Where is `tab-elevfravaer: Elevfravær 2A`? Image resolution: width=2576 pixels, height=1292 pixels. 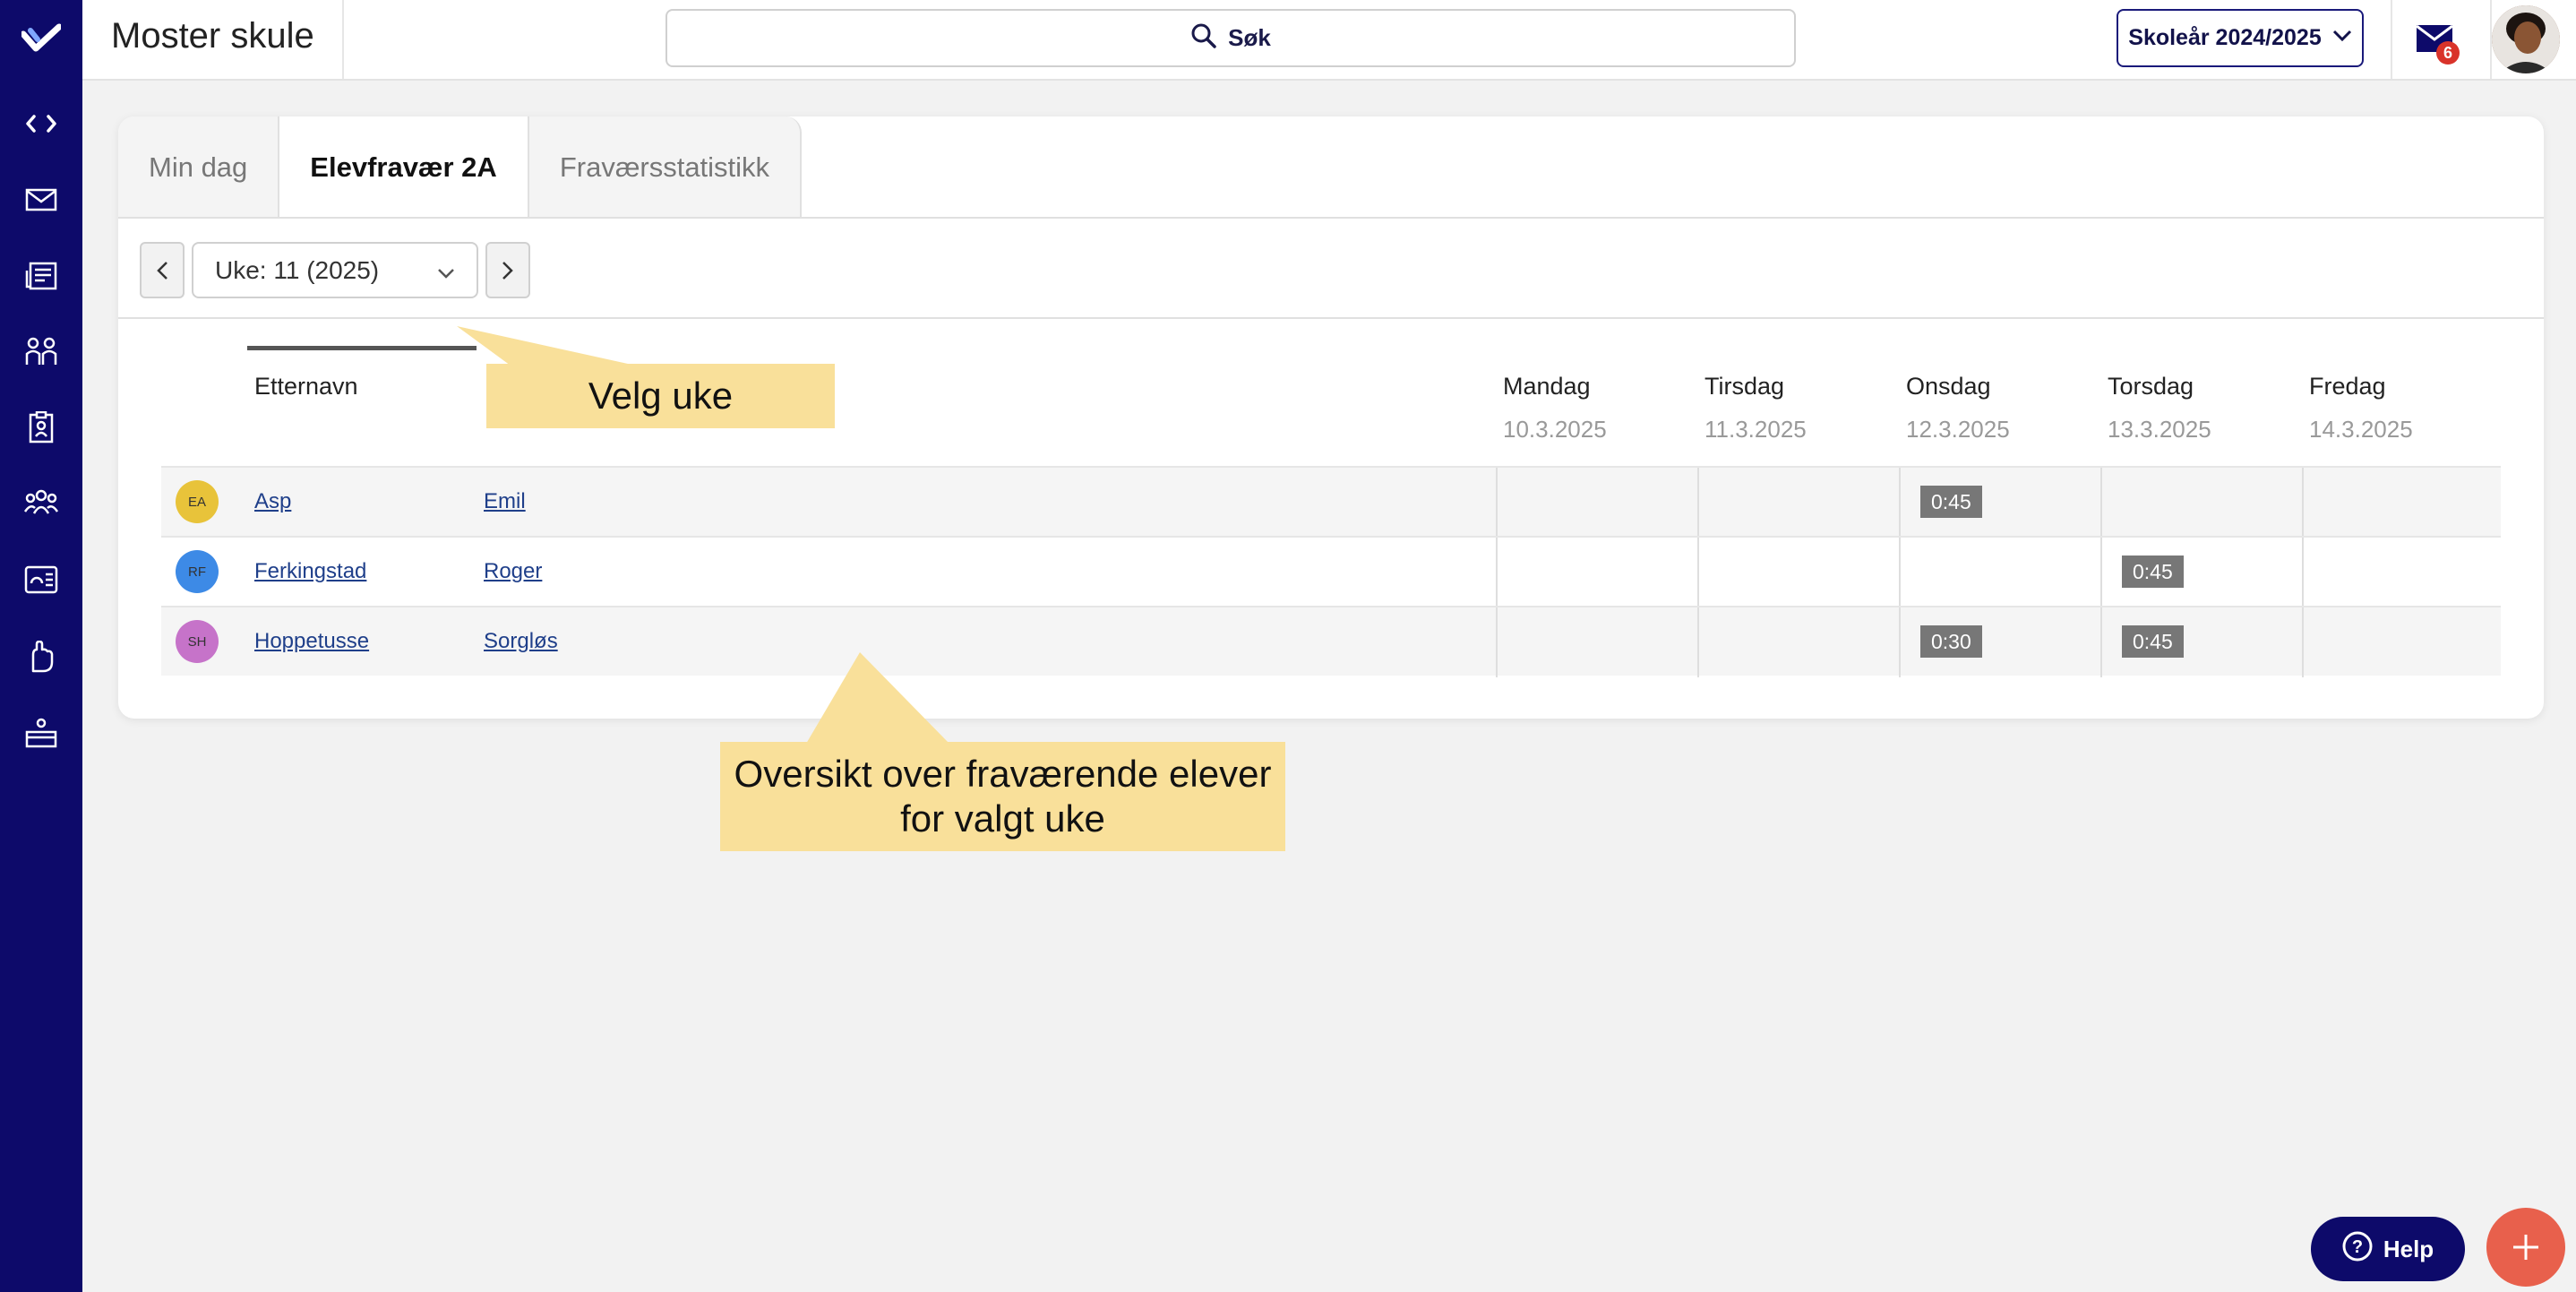
tab-elevfravaer: Elevfravær 2A is located at coordinates (404, 167).